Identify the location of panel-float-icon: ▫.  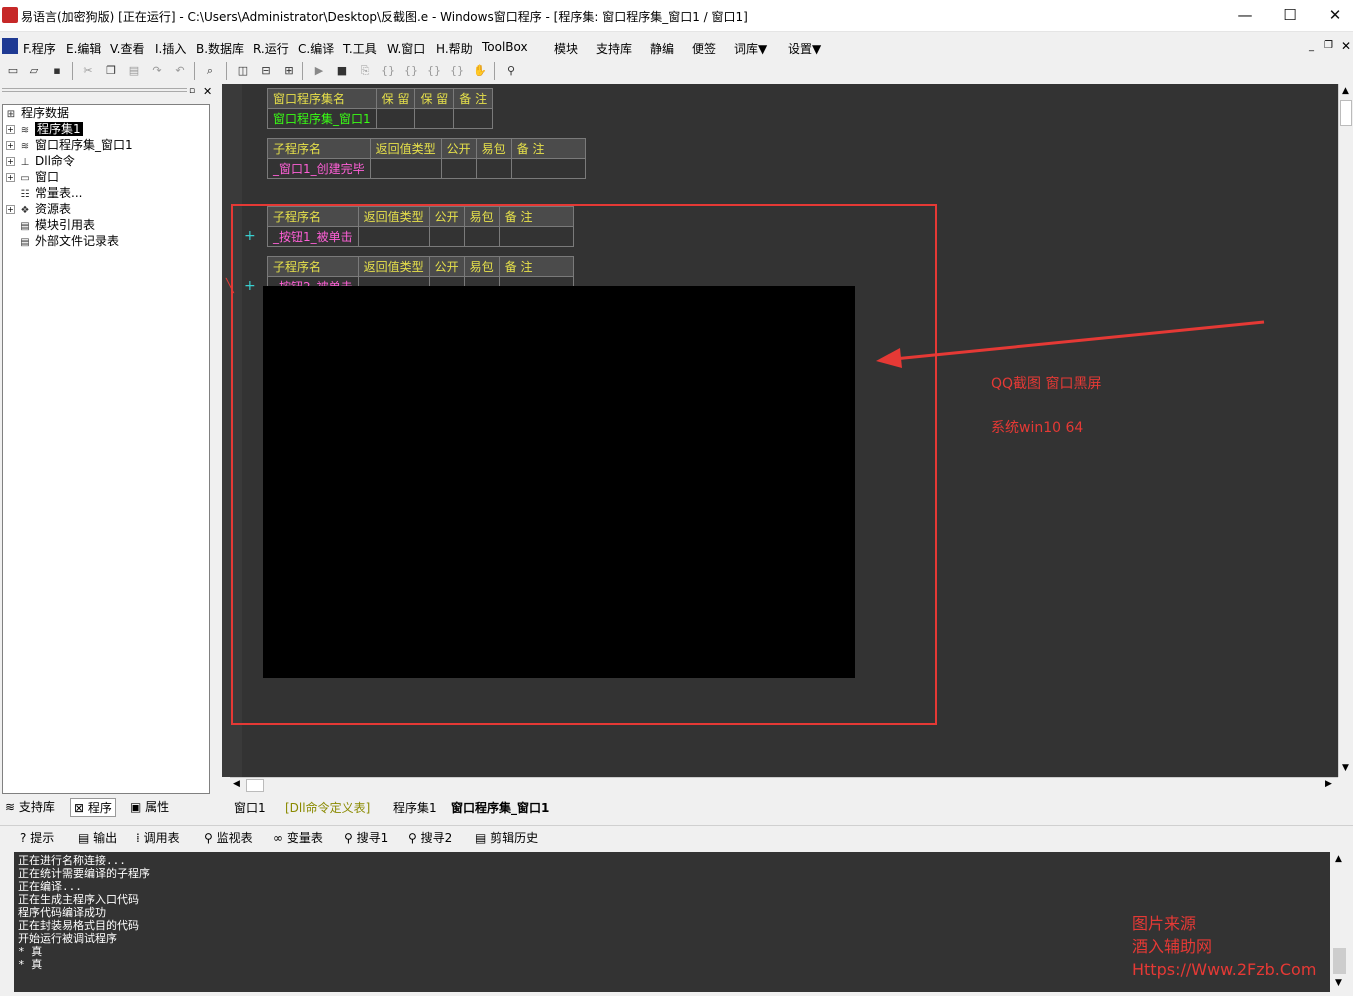
(192, 91).